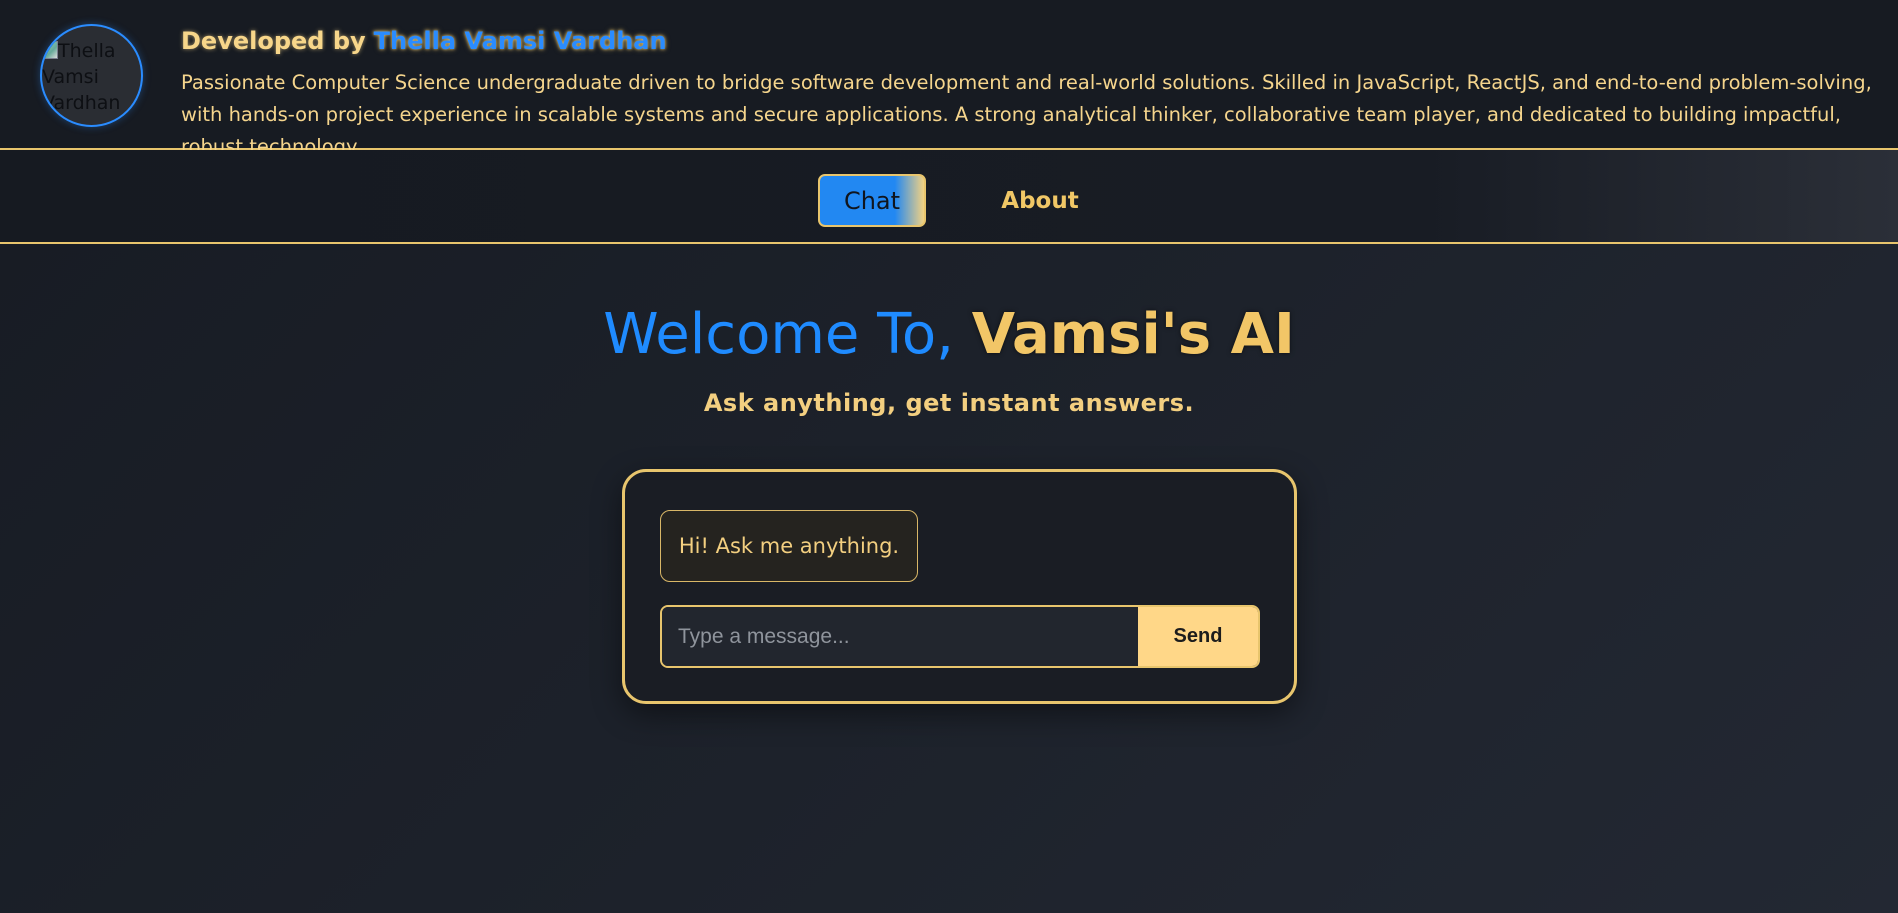 The image size is (1898, 913). I want to click on welcome-heading: Welcome To, Vamsi's AI, so click(949, 335).